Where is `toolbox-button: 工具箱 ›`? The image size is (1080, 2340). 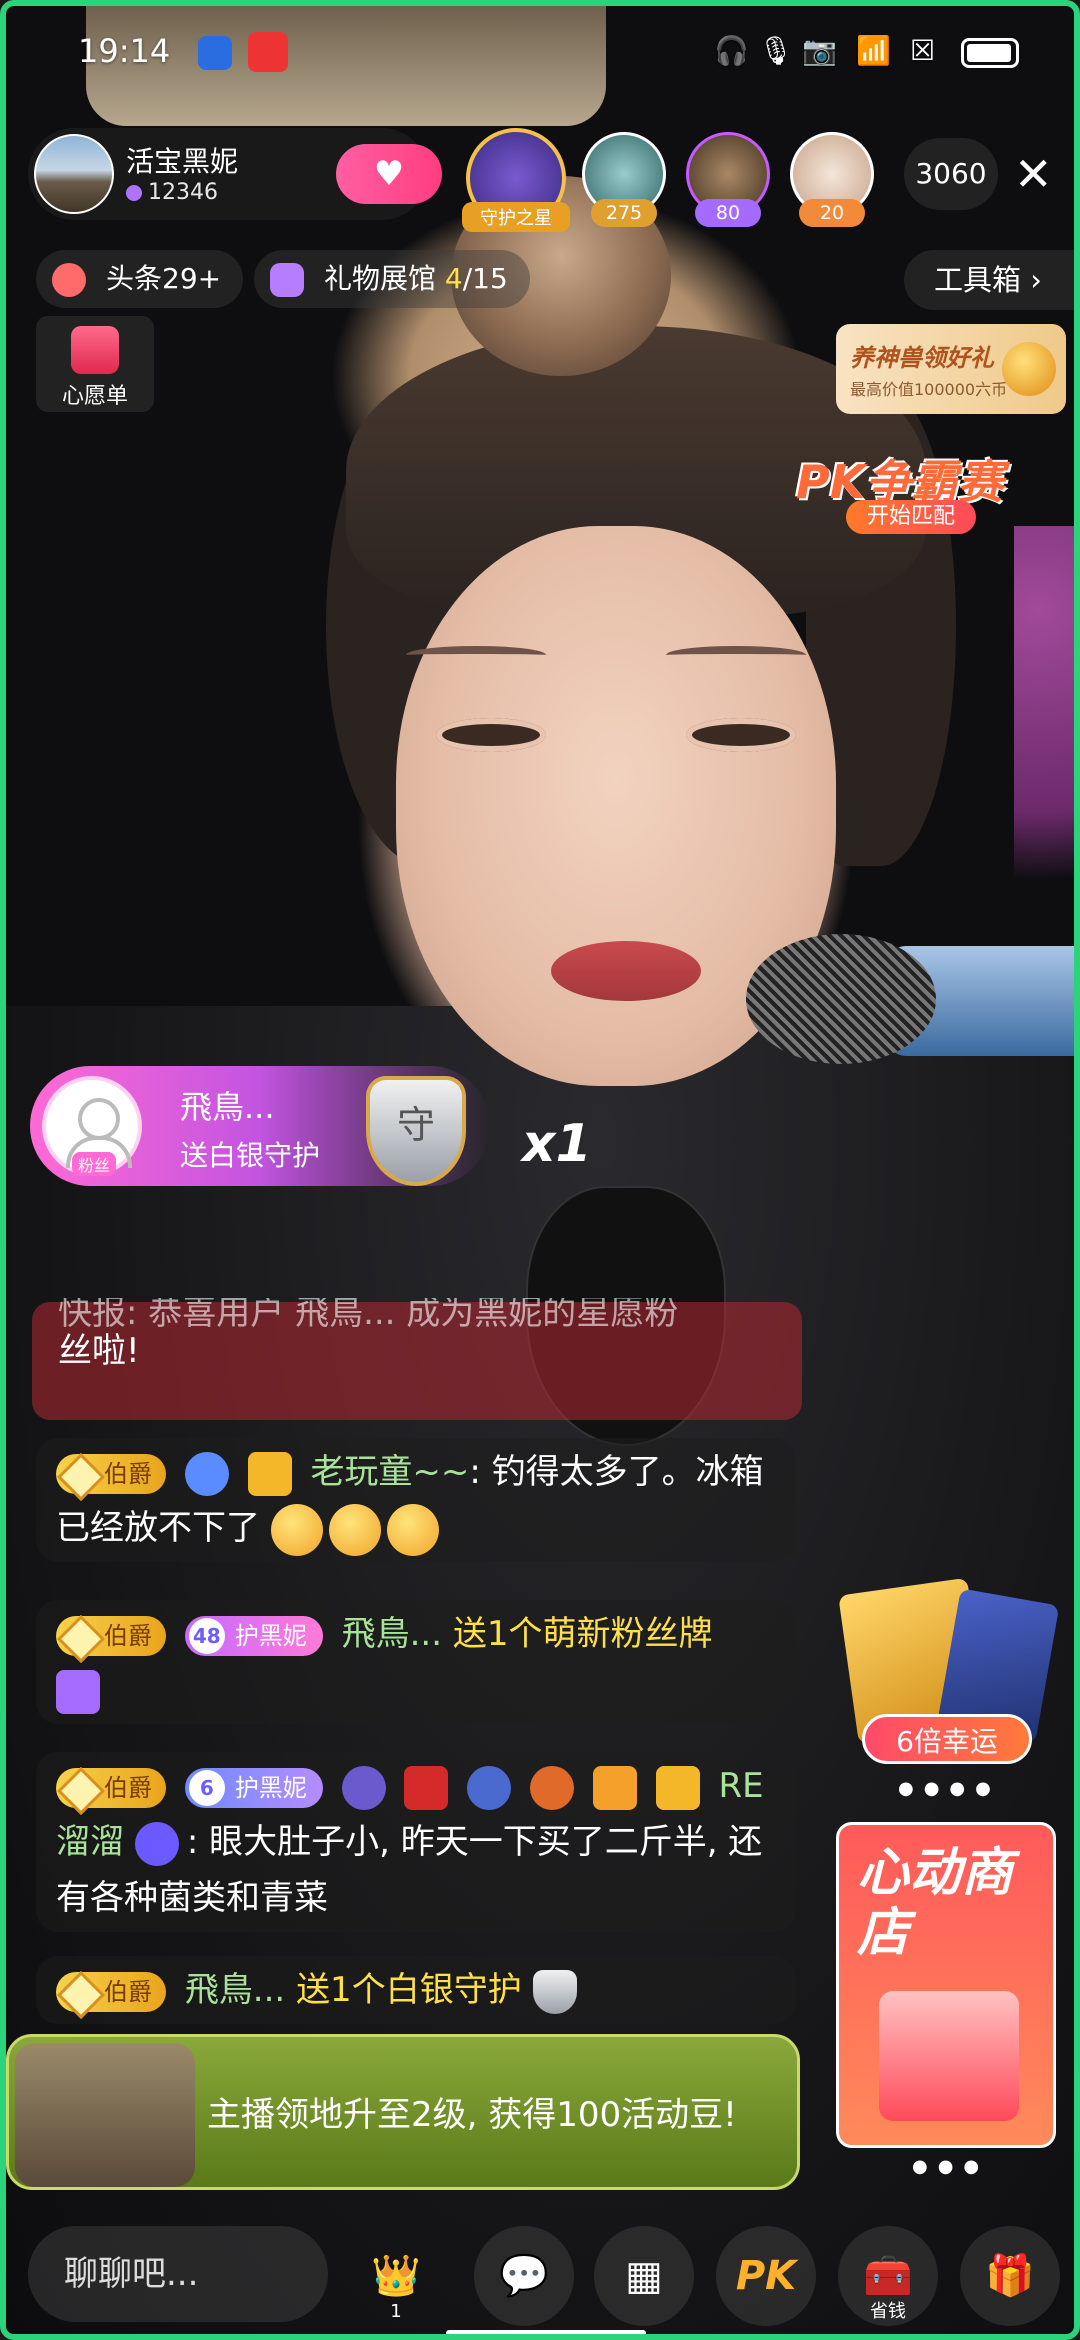
toolbox-button: 工具箱 › is located at coordinates (989, 280).